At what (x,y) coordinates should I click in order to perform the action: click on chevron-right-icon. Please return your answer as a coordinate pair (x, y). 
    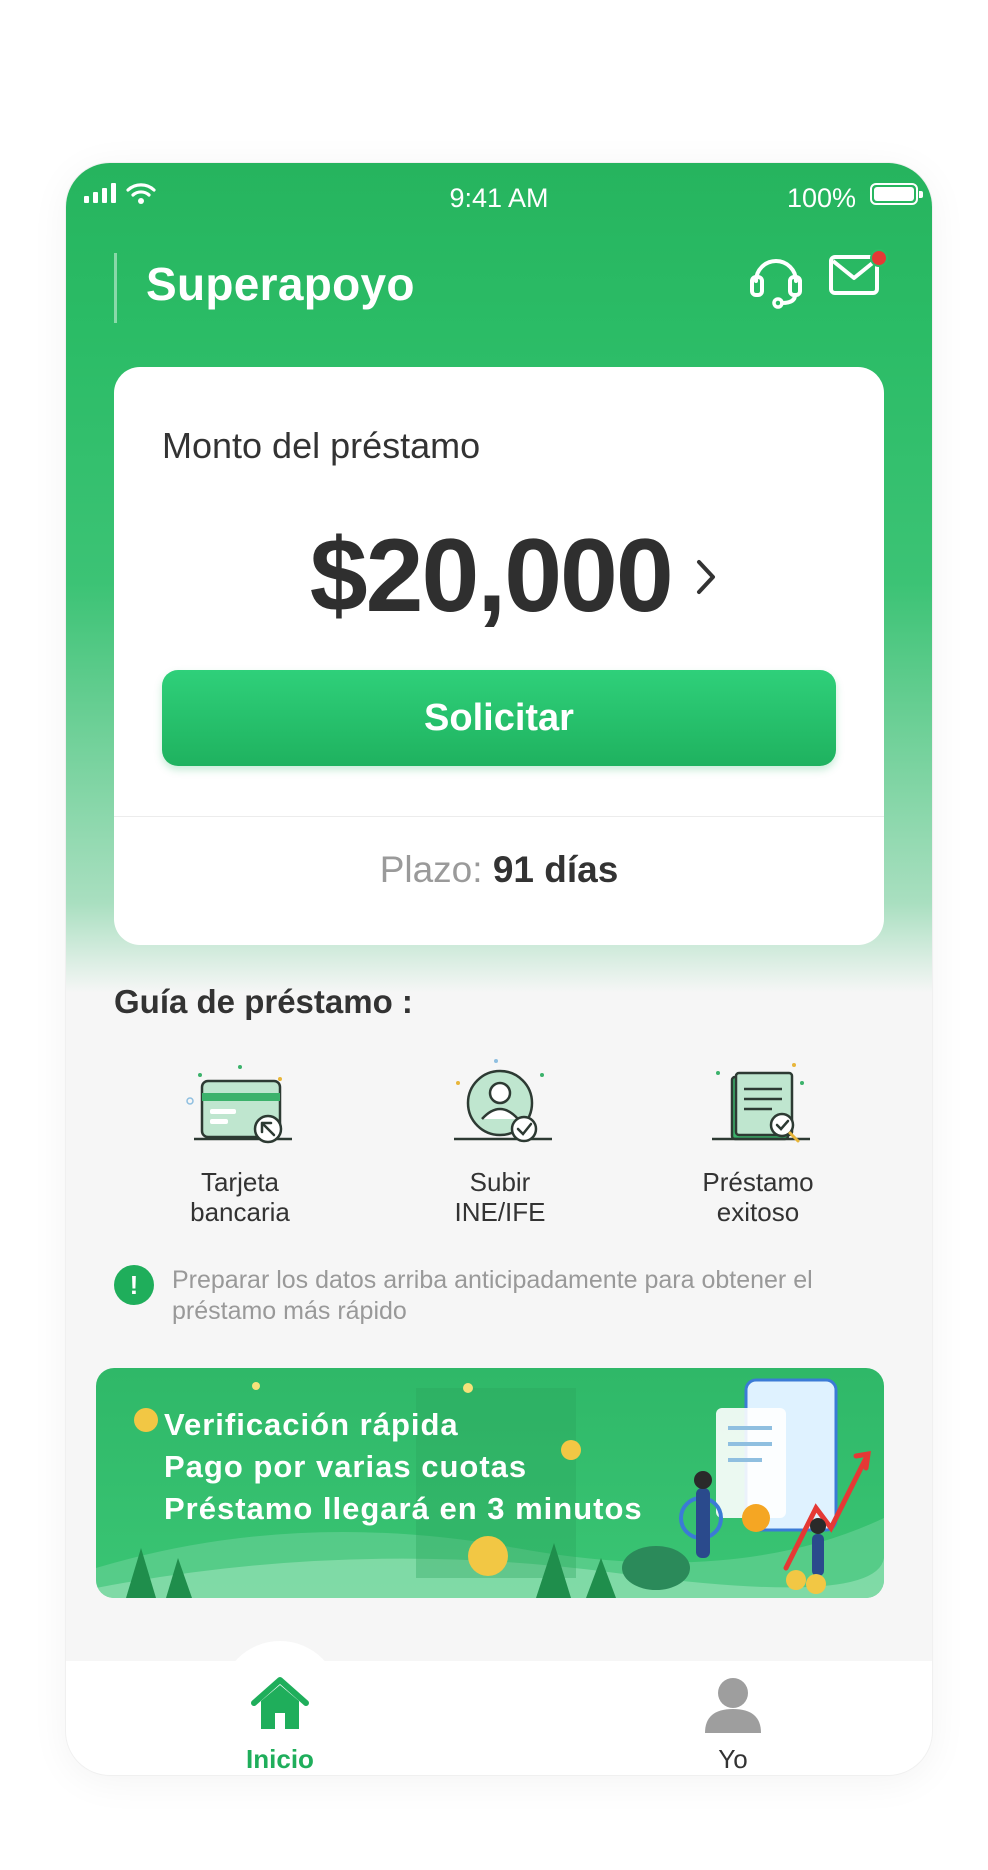
    Looking at the image, I should click on (706, 576).